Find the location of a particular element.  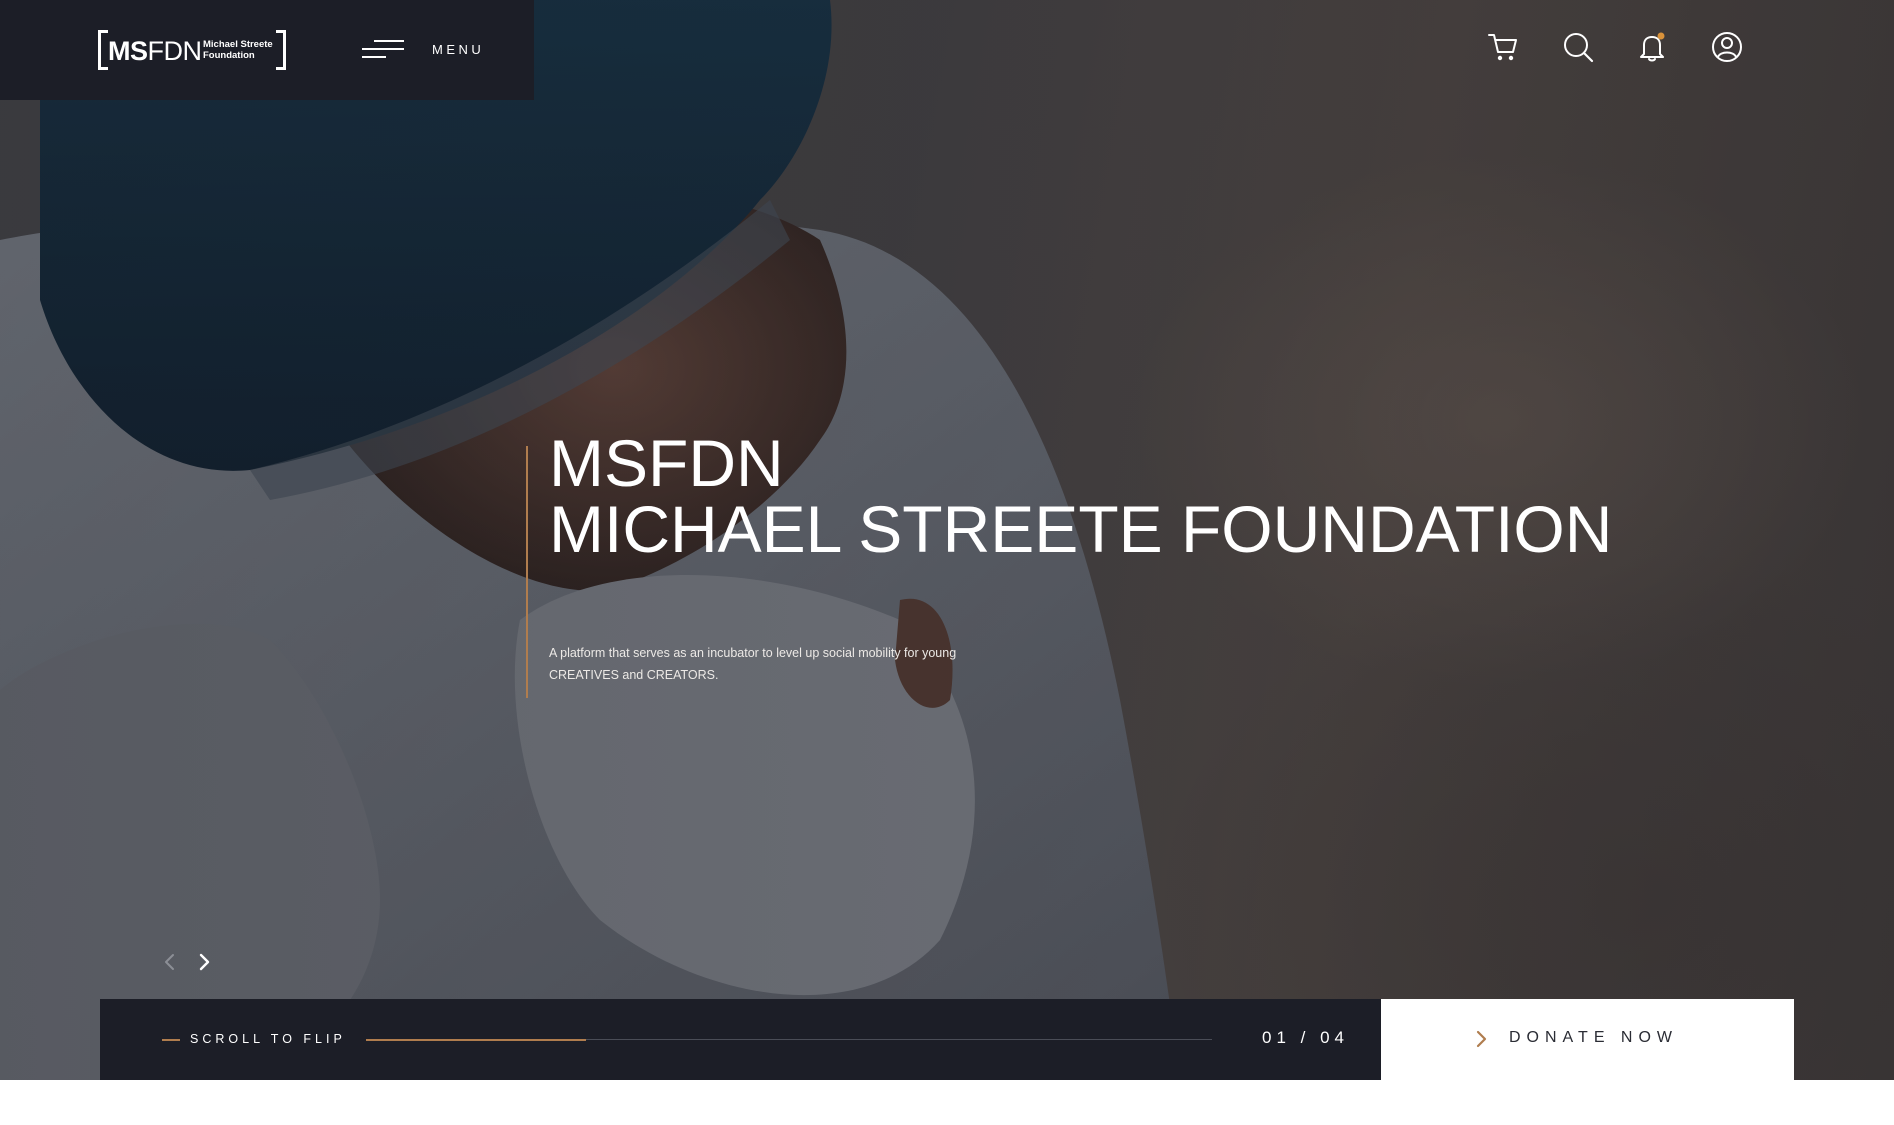

logo-subtitle: Michael Streete Foundation is located at coordinates (238, 50).